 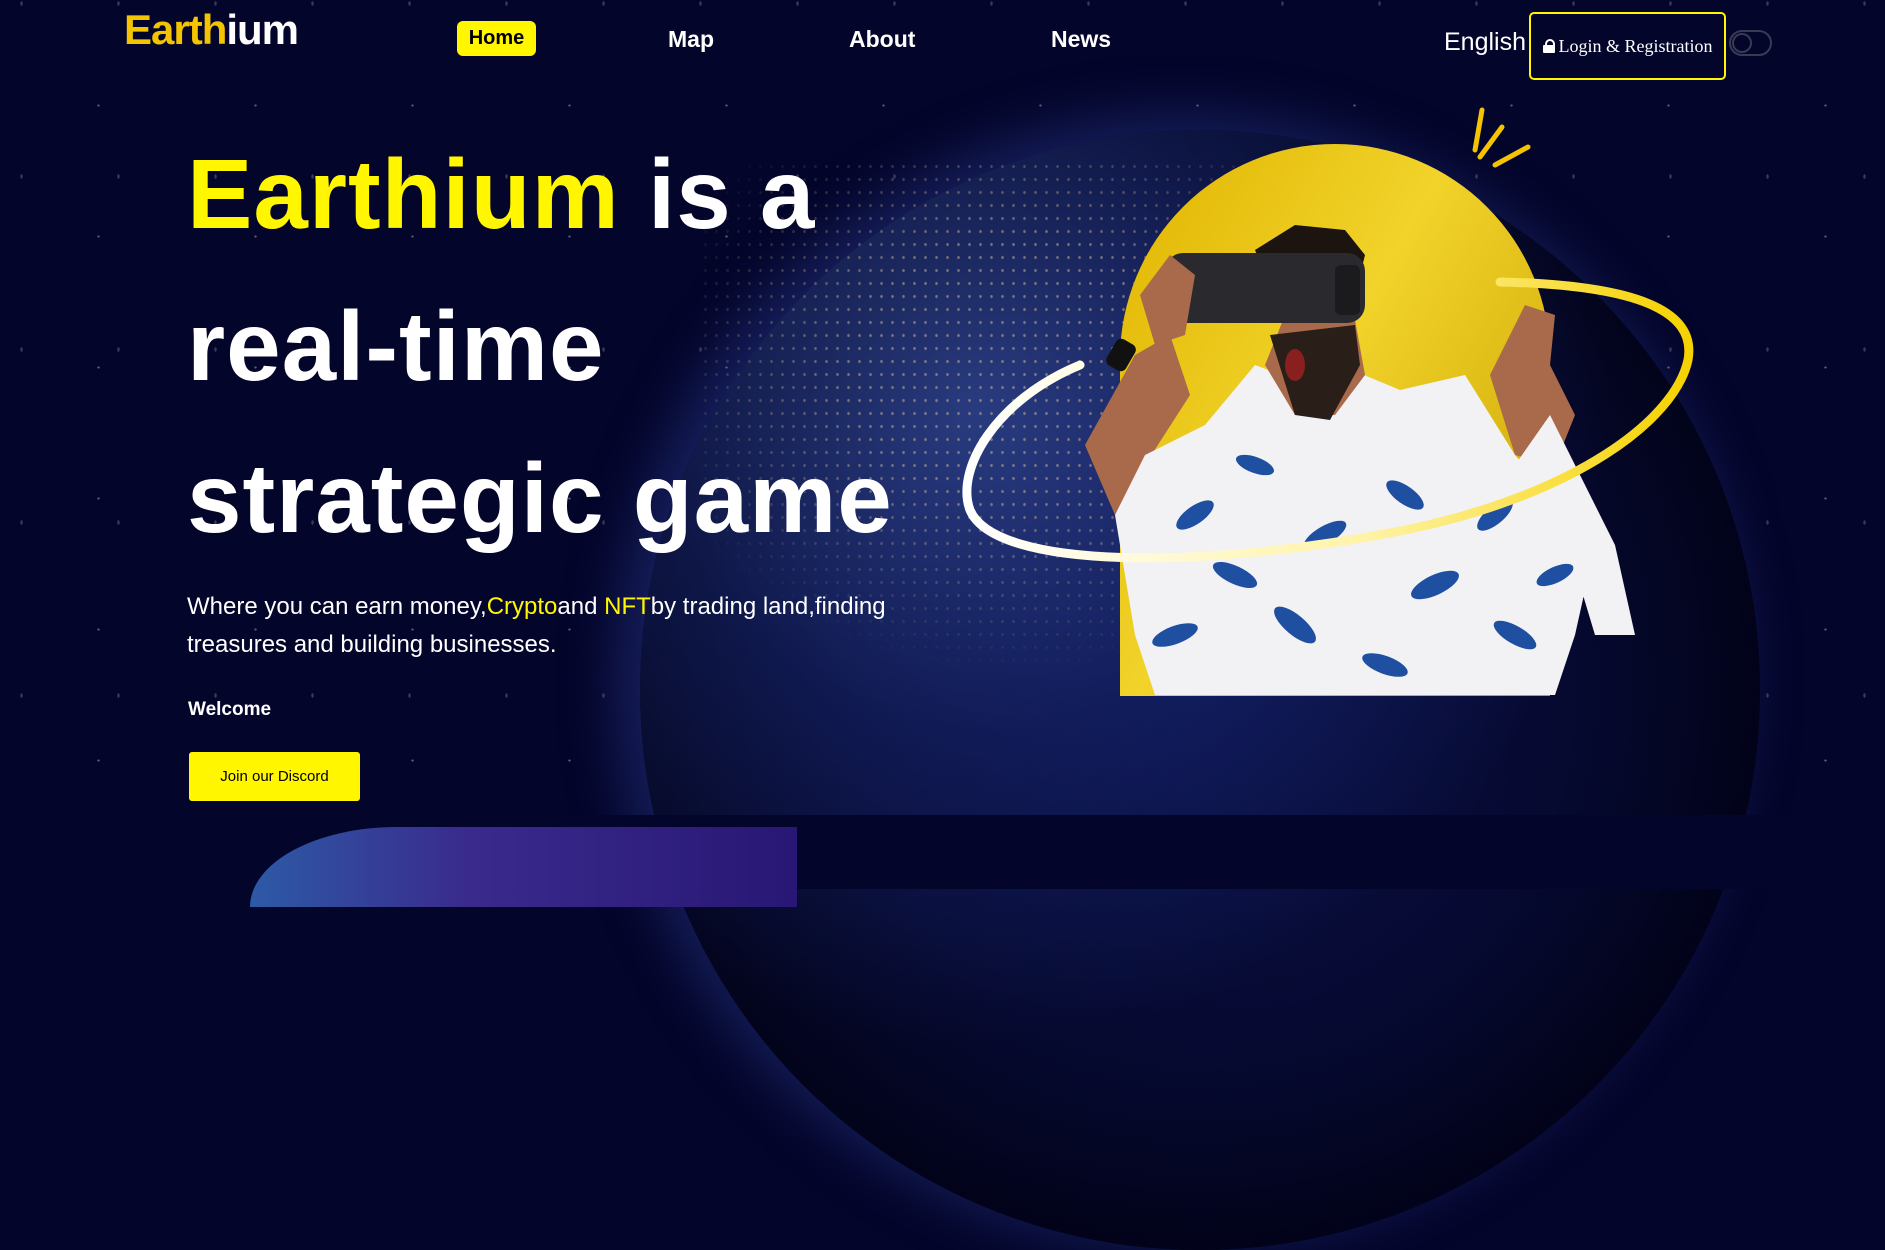 I want to click on nav-about: About, so click(x=882, y=39).